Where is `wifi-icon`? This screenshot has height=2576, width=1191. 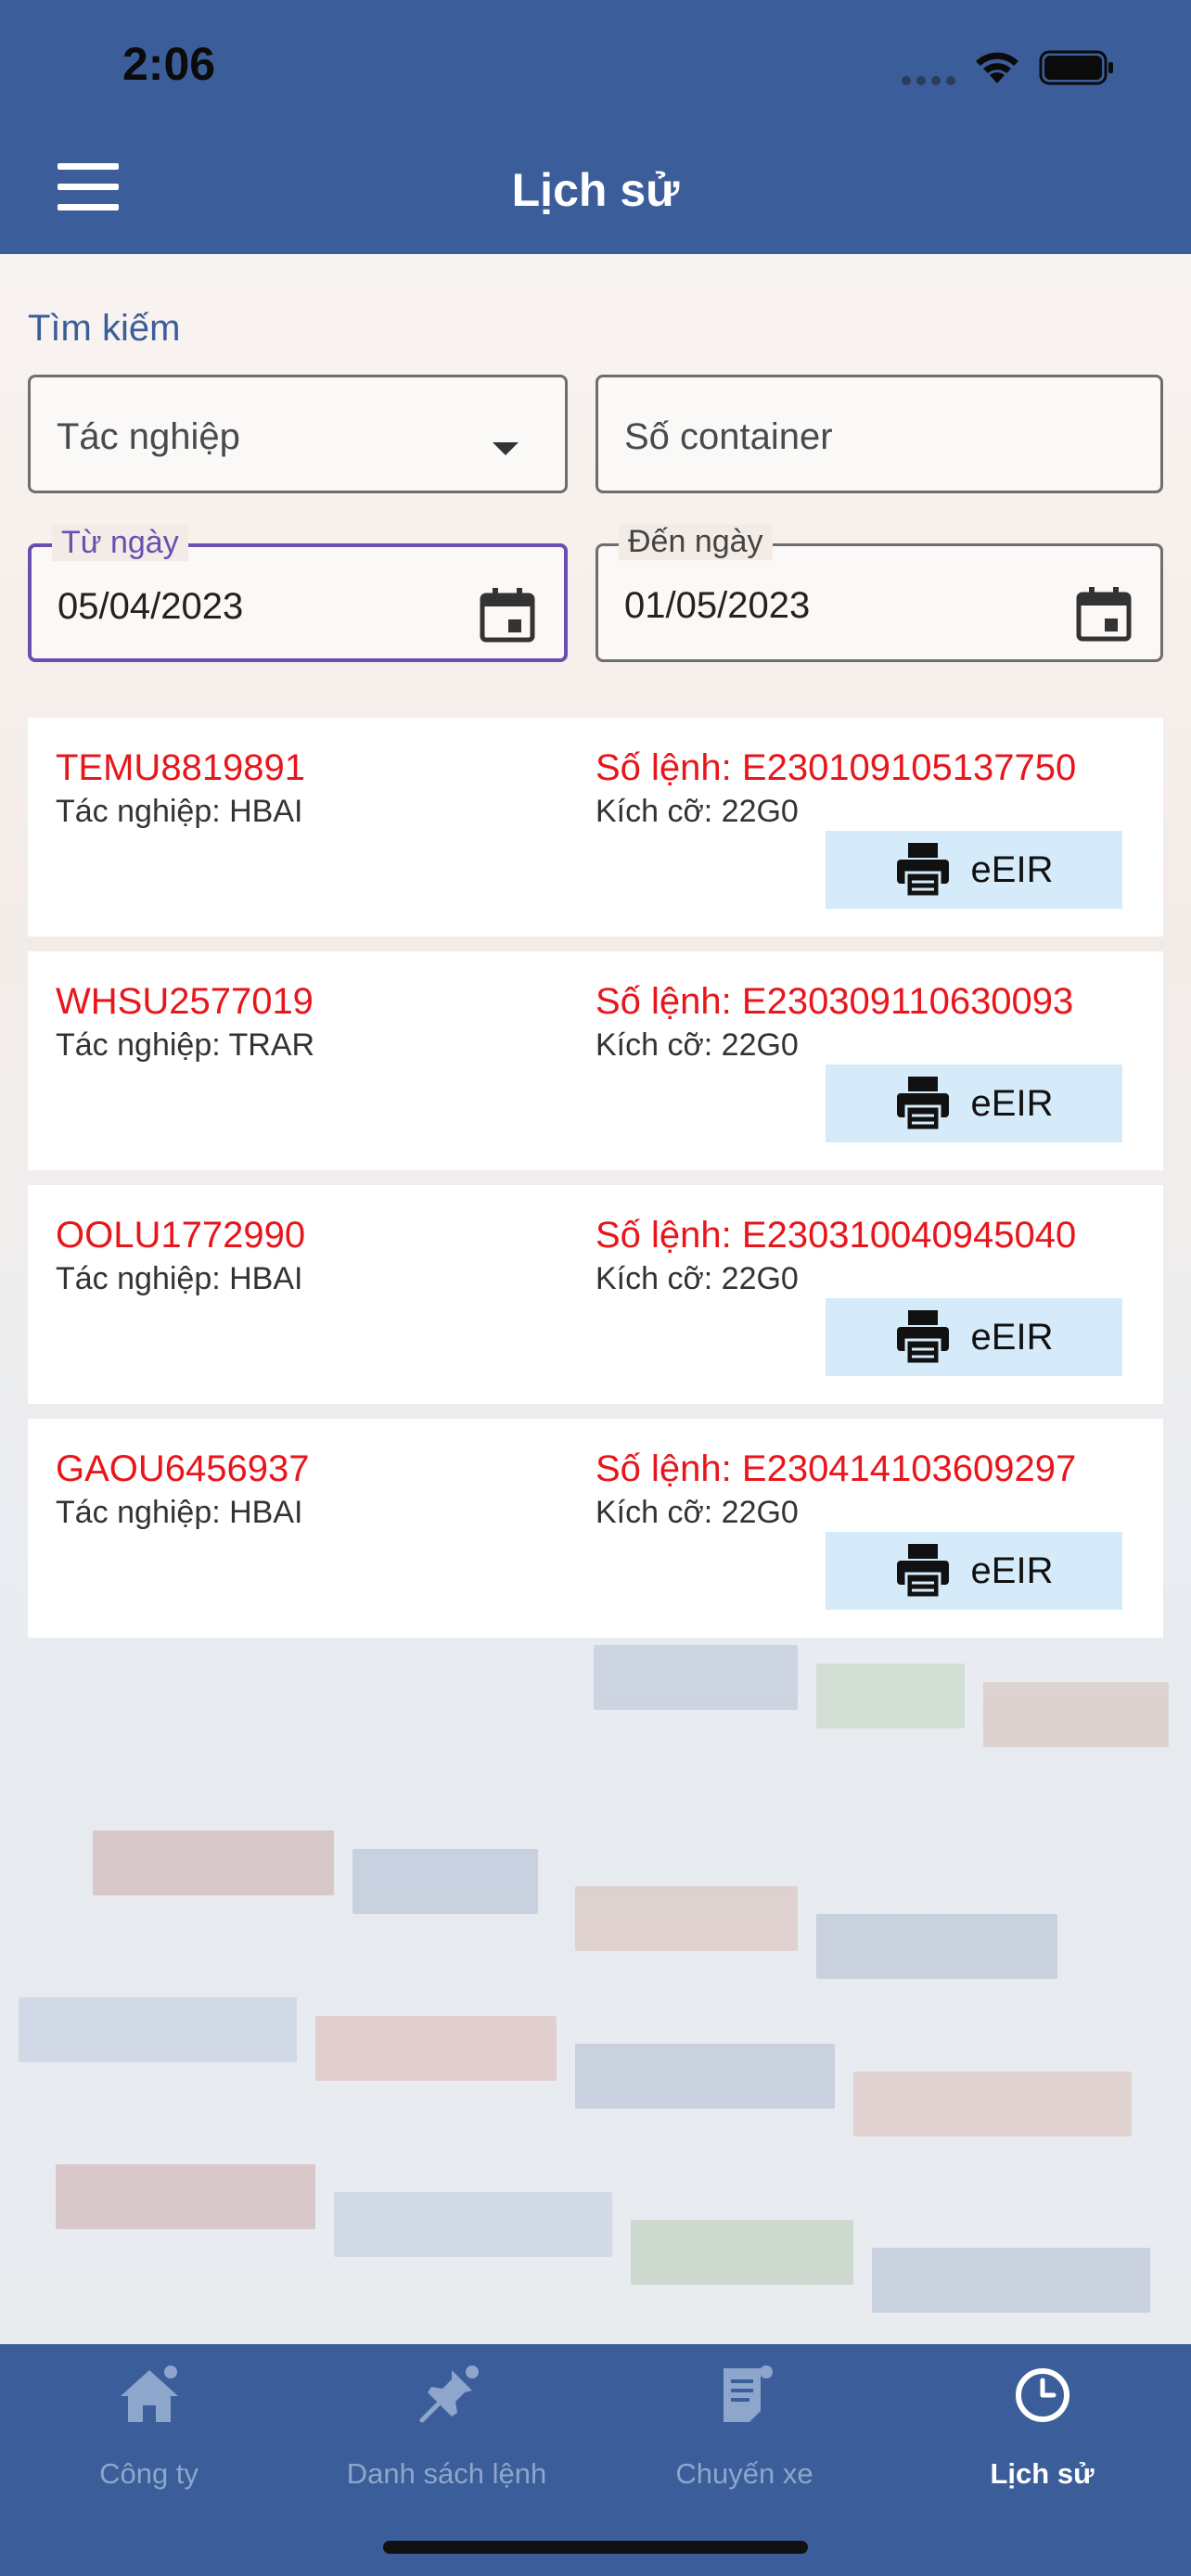 wifi-icon is located at coordinates (997, 67).